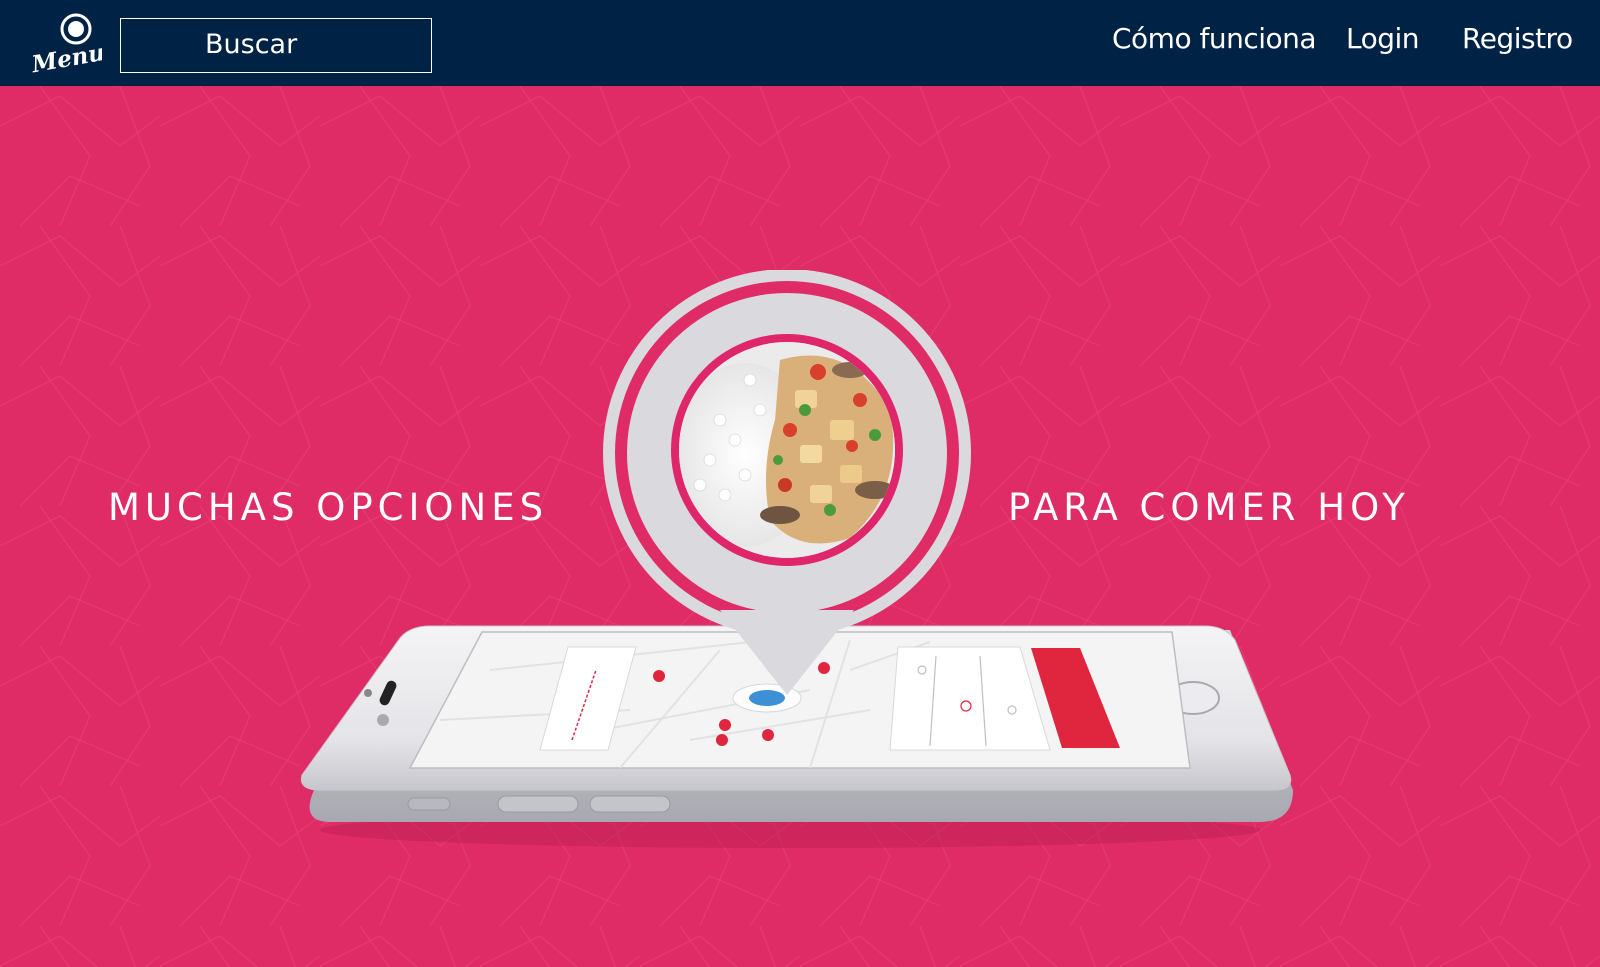  Describe the element at coordinates (1383, 38) in the screenshot. I see `nav-link-login: Login` at that location.